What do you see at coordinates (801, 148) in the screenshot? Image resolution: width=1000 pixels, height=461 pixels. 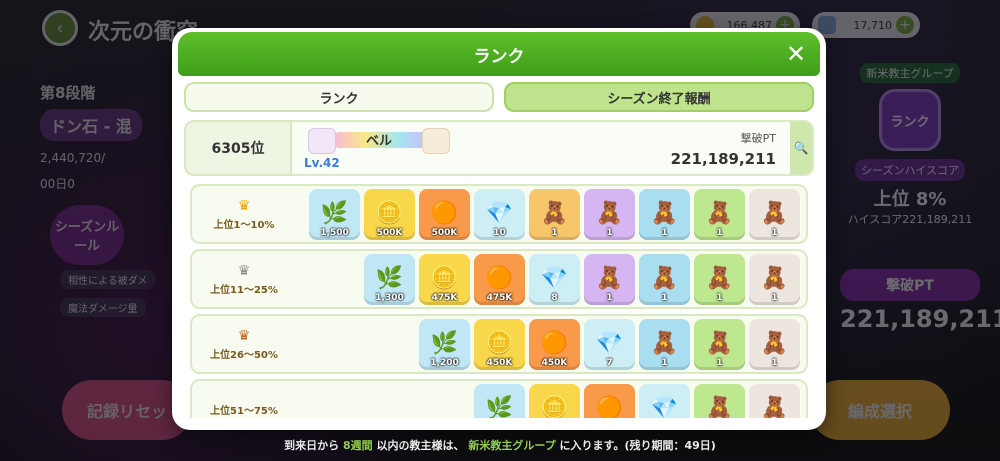 I see `search-icon: 🔍` at bounding box center [801, 148].